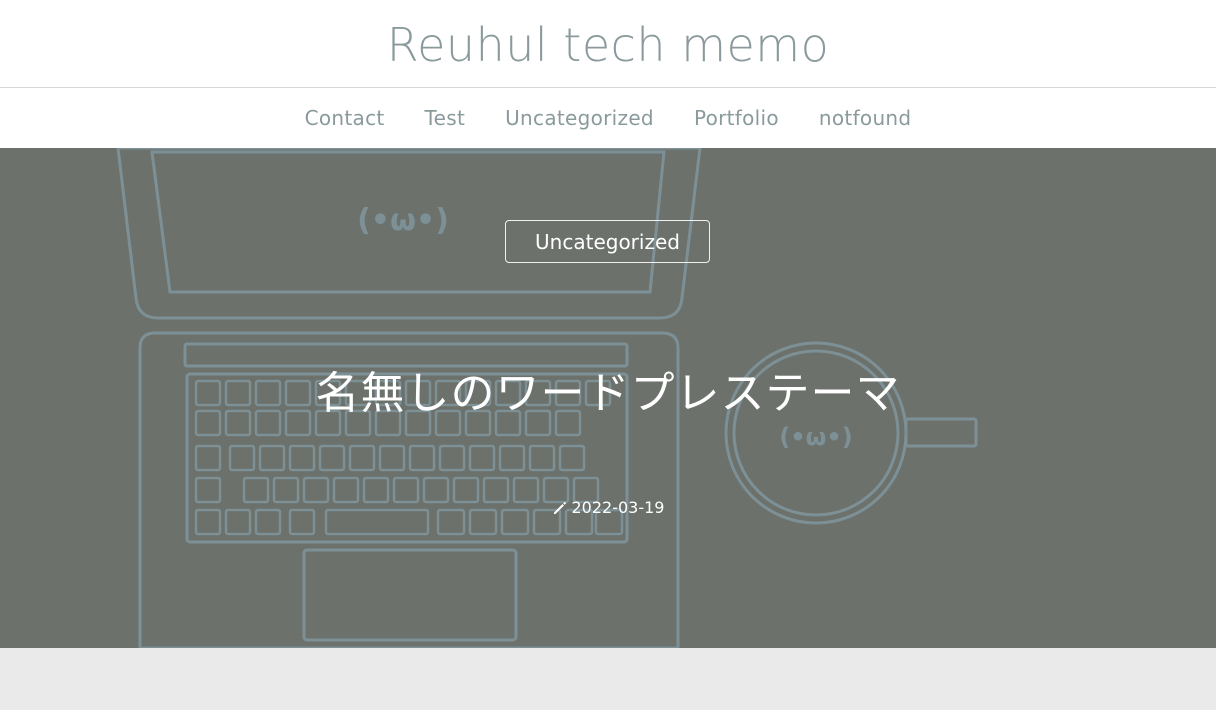 This screenshot has width=1216, height=711. I want to click on nav-item-test: Test, so click(445, 118).